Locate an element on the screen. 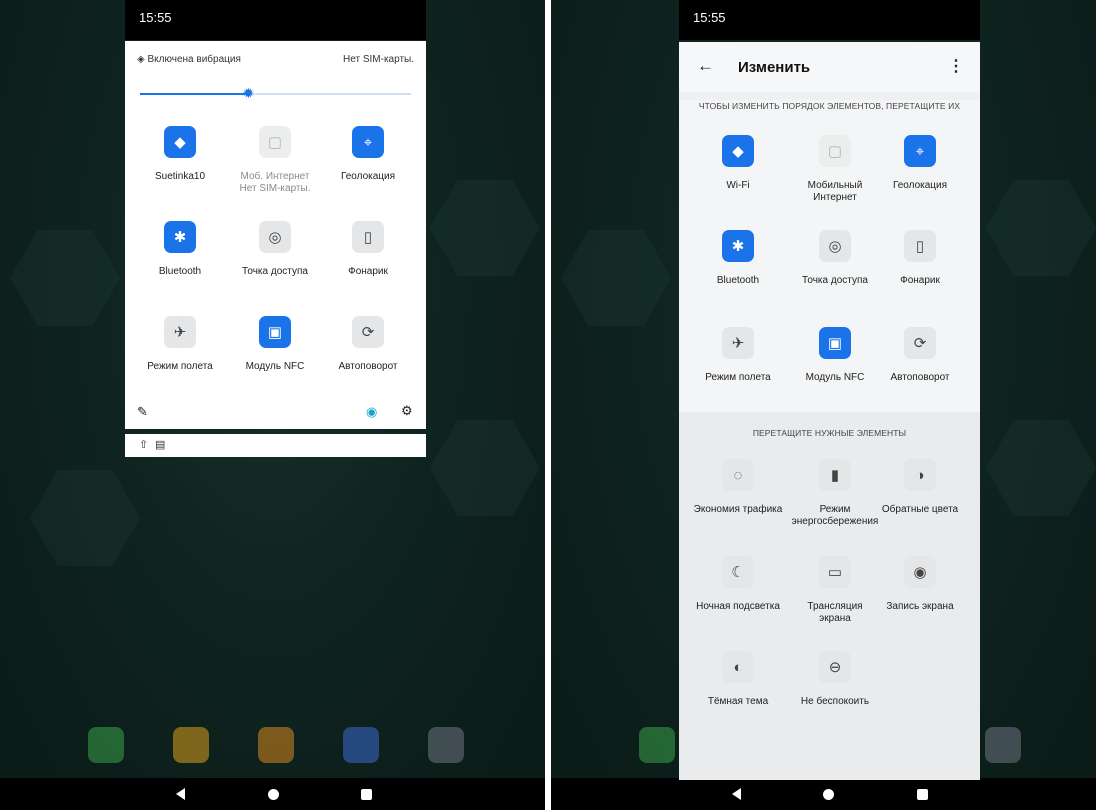 The image size is (1096, 810). brightness-slider: ✹ is located at coordinates (275, 93).